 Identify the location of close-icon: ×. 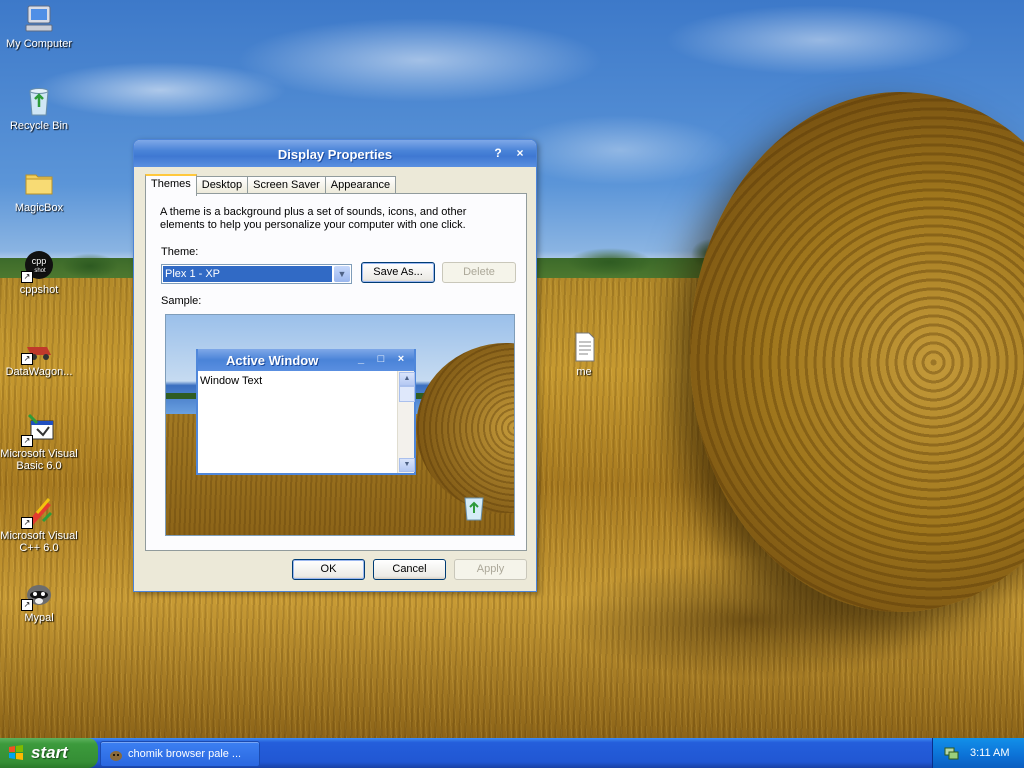
(401, 359).